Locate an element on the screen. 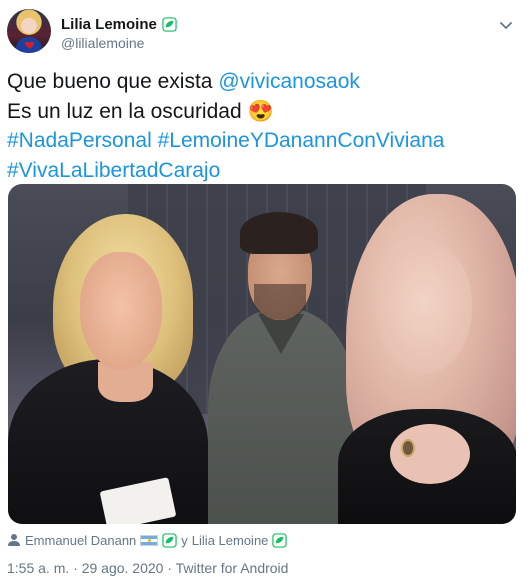 The height and width of the screenshot is (587, 529). tweet-line-1: Que bueno que exista @vivicanosaok is located at coordinates (264, 82).